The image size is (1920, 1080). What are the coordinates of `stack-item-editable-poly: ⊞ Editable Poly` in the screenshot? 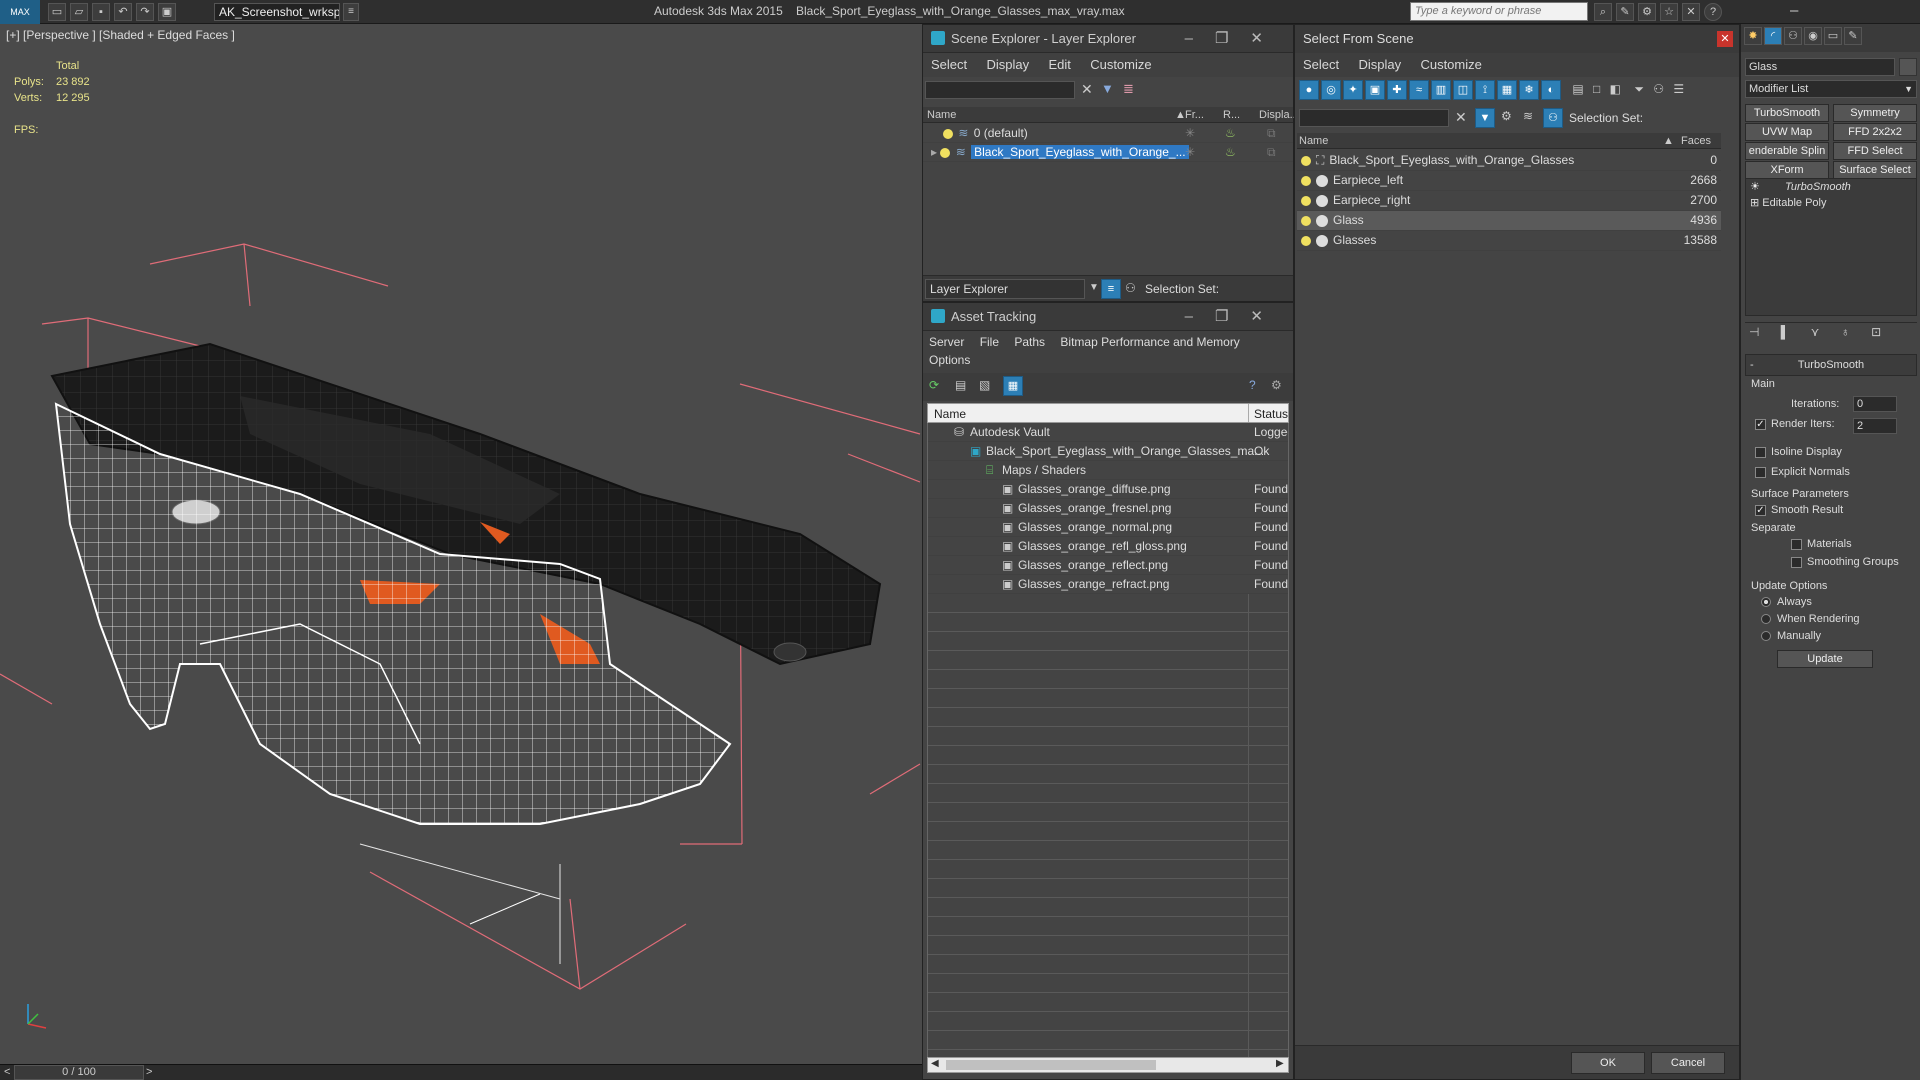 It's located at (1831, 203).